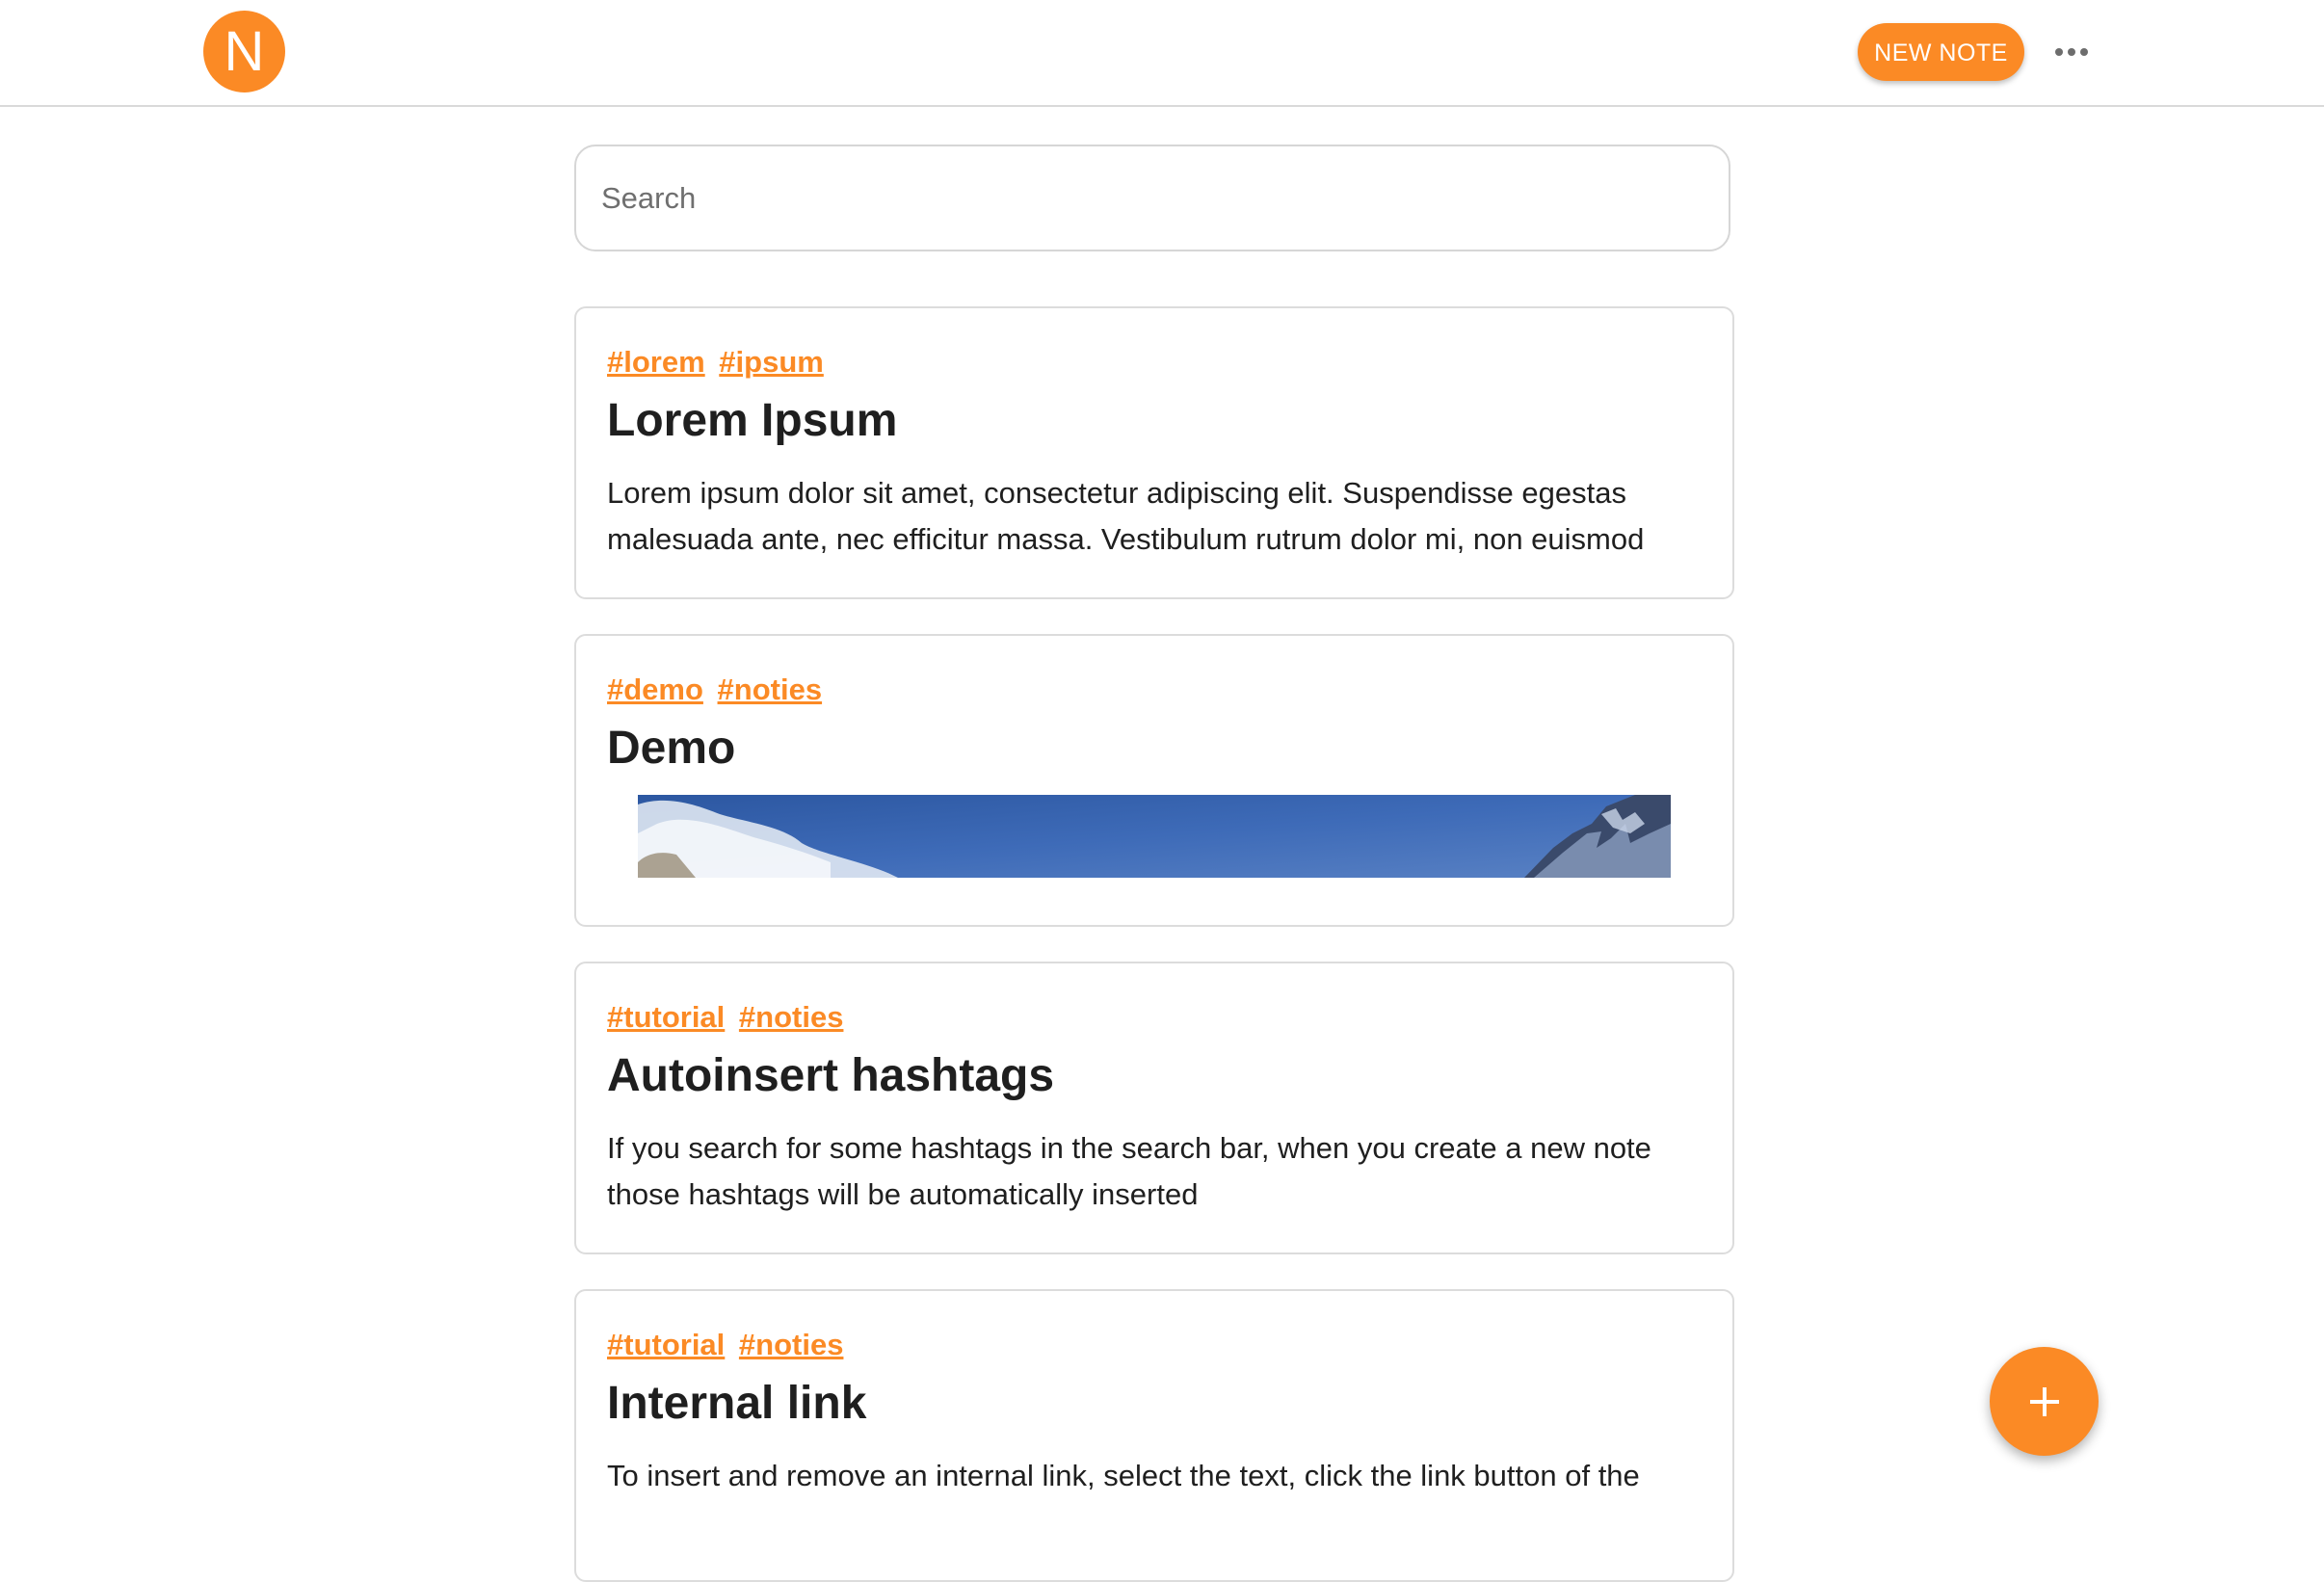  What do you see at coordinates (1154, 780) in the screenshot?
I see `note-card: #demo #noties Demo` at bounding box center [1154, 780].